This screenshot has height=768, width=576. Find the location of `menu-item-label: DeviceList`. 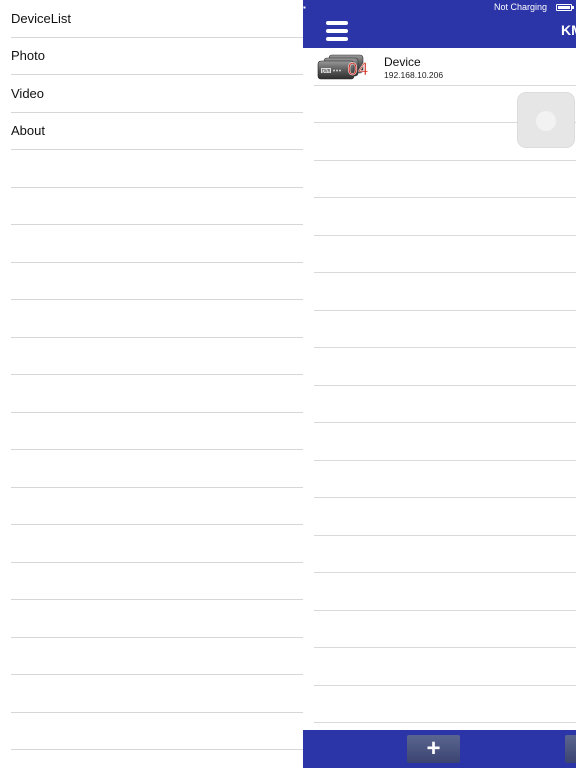

menu-item-label: DeviceList is located at coordinates (41, 18).